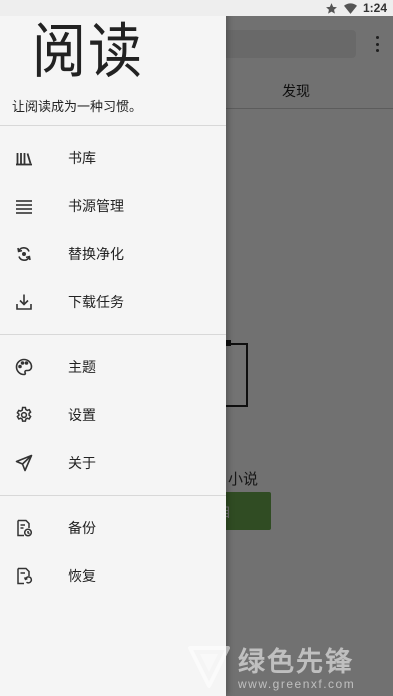  Describe the element at coordinates (113, 415) in the screenshot. I see `menu-item-settings: 设置` at that location.